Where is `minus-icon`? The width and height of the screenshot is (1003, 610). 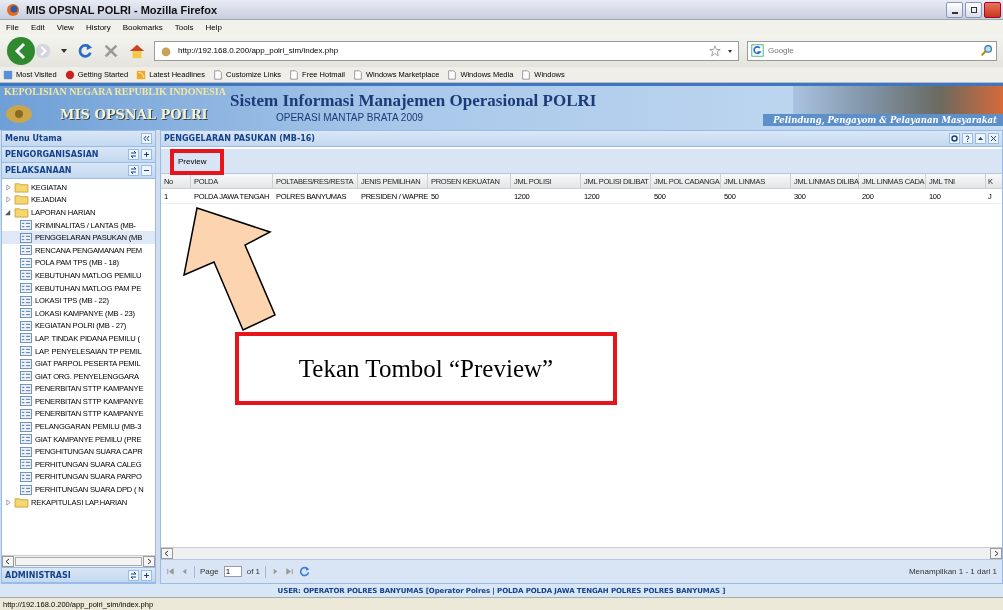 minus-icon is located at coordinates (146, 170).